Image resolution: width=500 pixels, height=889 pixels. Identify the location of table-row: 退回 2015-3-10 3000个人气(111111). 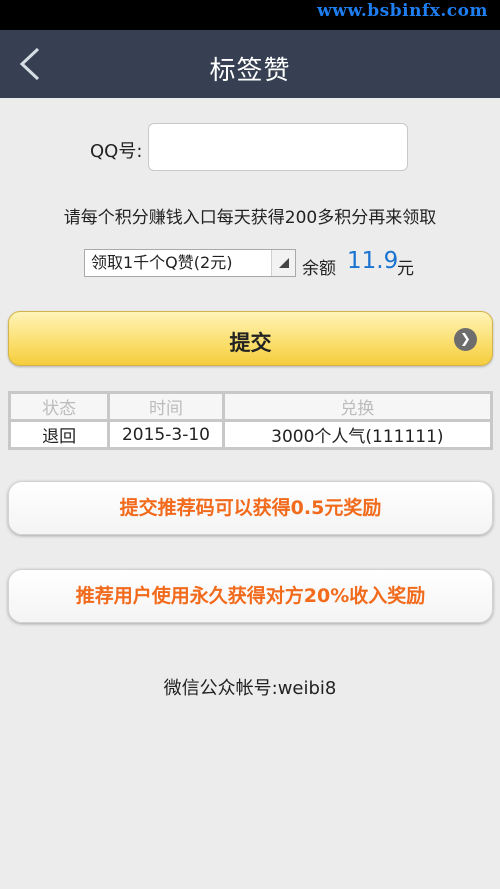
(250, 434).